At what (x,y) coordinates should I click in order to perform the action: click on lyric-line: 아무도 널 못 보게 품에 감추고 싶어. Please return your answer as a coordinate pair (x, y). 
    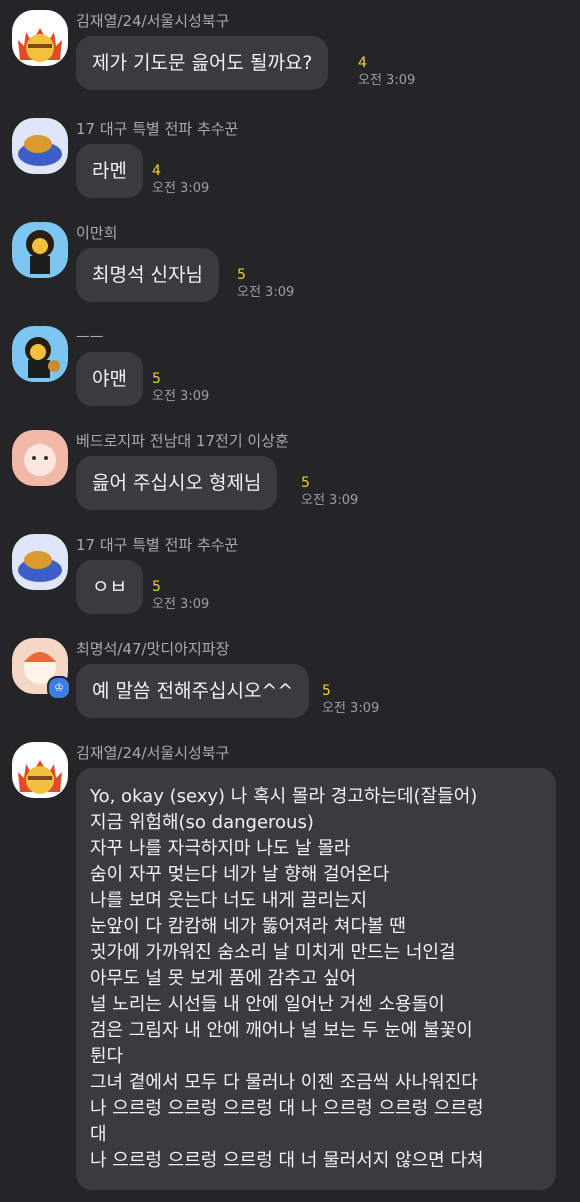
    Looking at the image, I should click on (223, 978).